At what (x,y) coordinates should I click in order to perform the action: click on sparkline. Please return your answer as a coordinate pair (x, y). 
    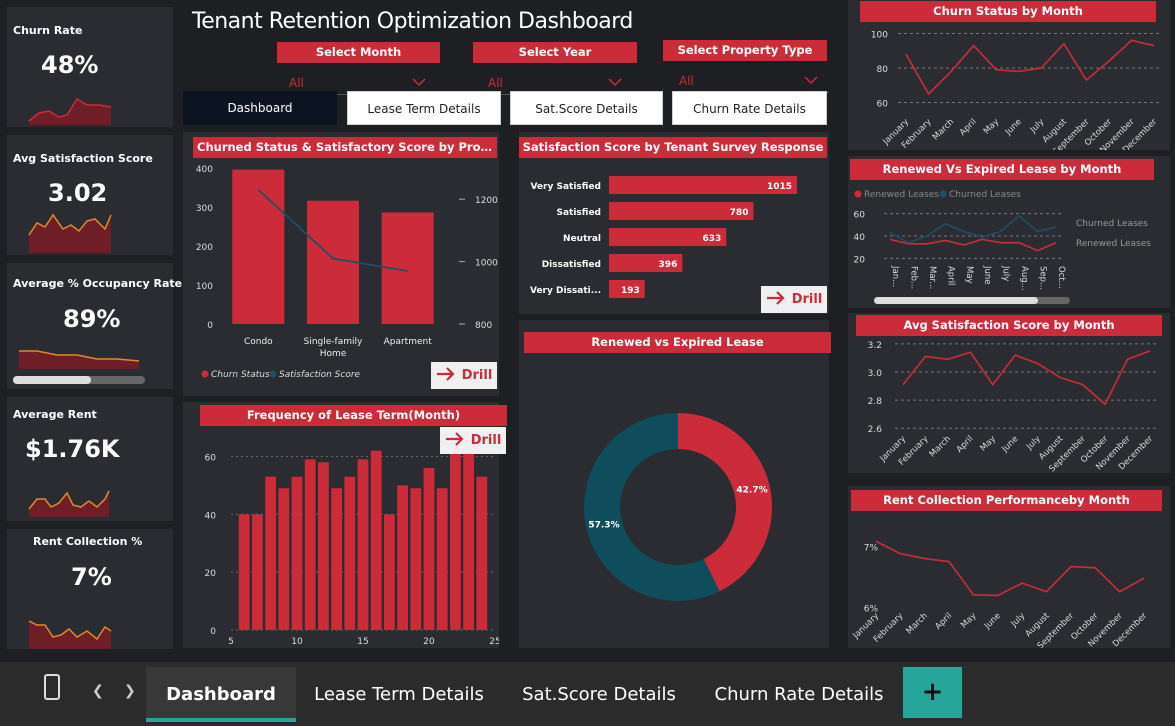
    Looking at the image, I should click on (70, 233).